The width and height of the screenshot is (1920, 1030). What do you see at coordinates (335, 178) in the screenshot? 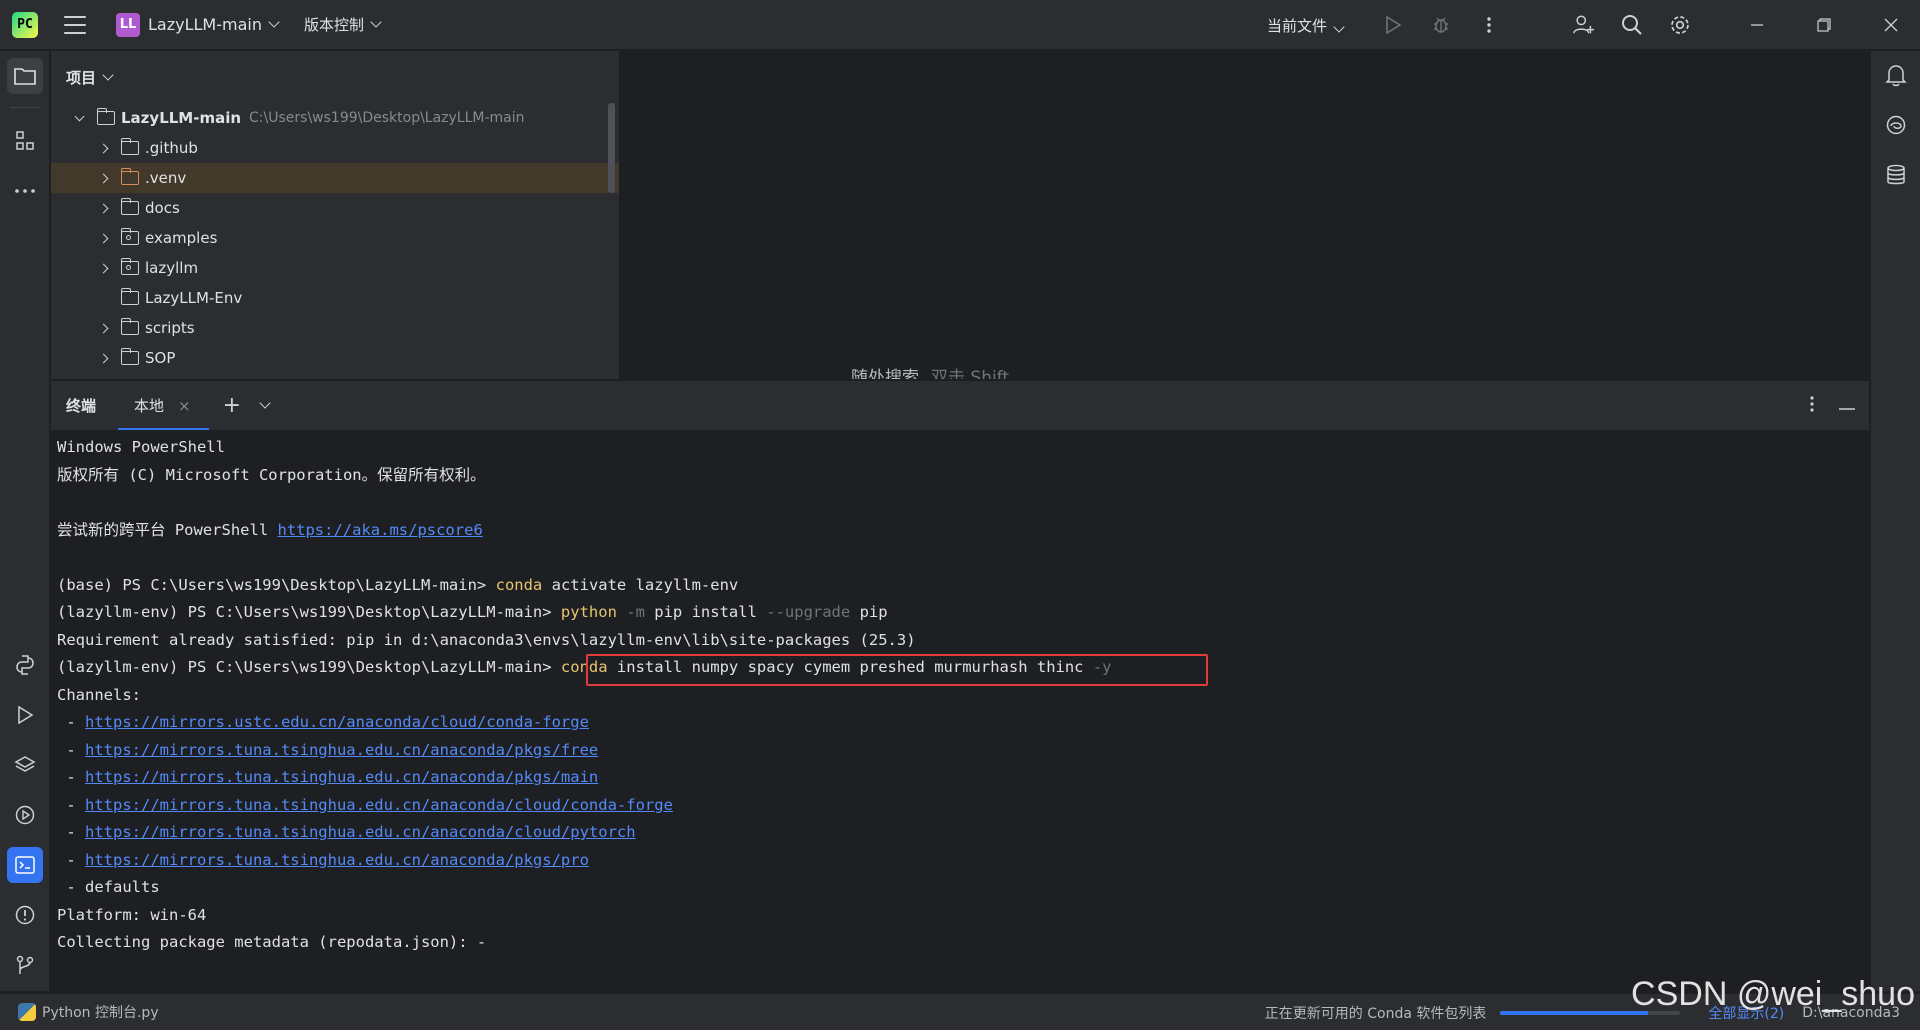
I see `tree-item-venv: .venv` at bounding box center [335, 178].